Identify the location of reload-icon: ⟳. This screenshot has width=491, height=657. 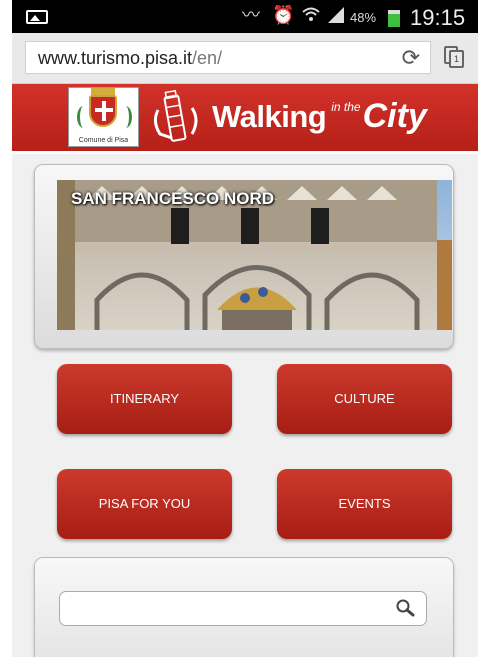
(411, 58).